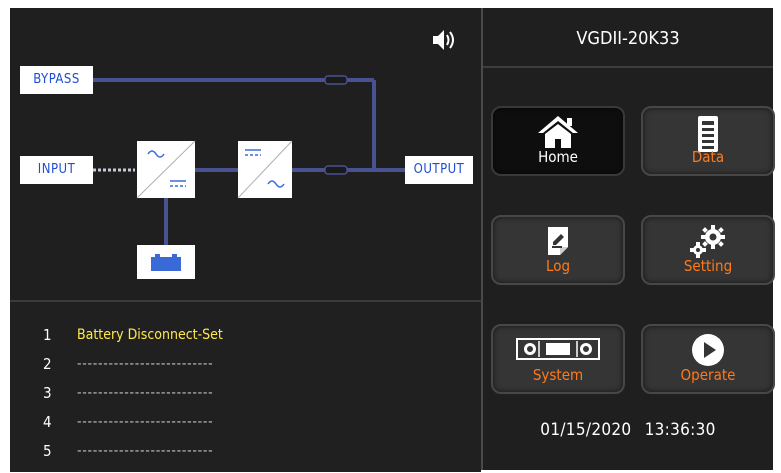  Describe the element at coordinates (439, 170) in the screenshot. I see `output-label: OUTPUT` at that location.